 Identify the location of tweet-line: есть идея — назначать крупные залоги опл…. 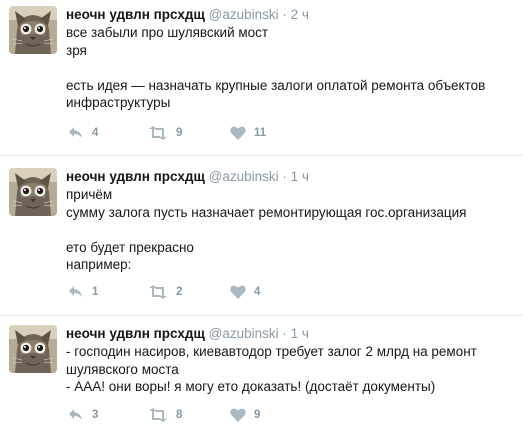
(276, 85).